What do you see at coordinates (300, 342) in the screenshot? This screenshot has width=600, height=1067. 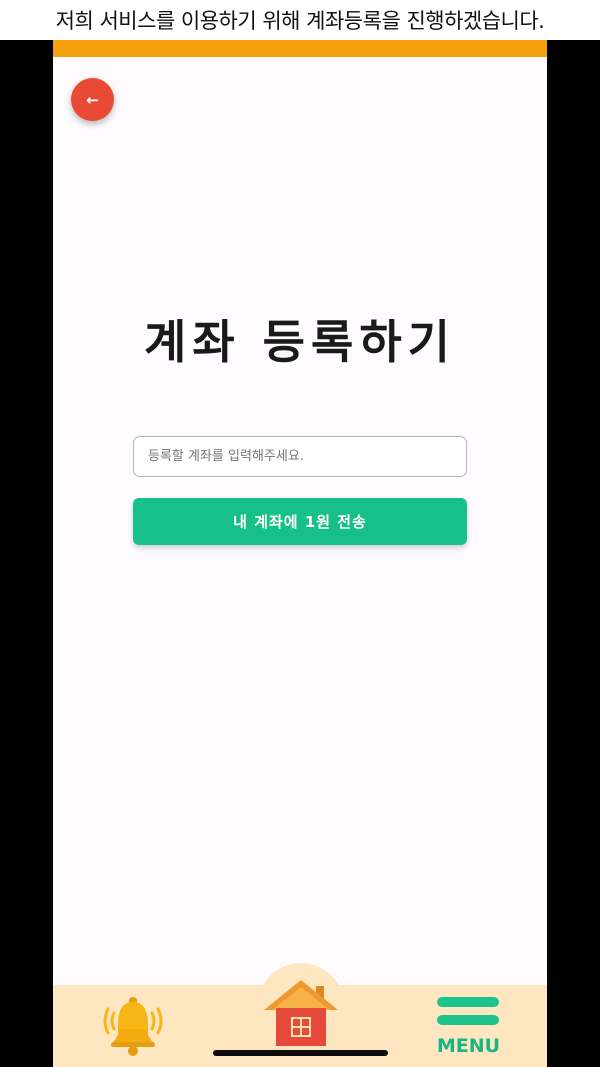 I see `page-title: 계좌 등록하기` at bounding box center [300, 342].